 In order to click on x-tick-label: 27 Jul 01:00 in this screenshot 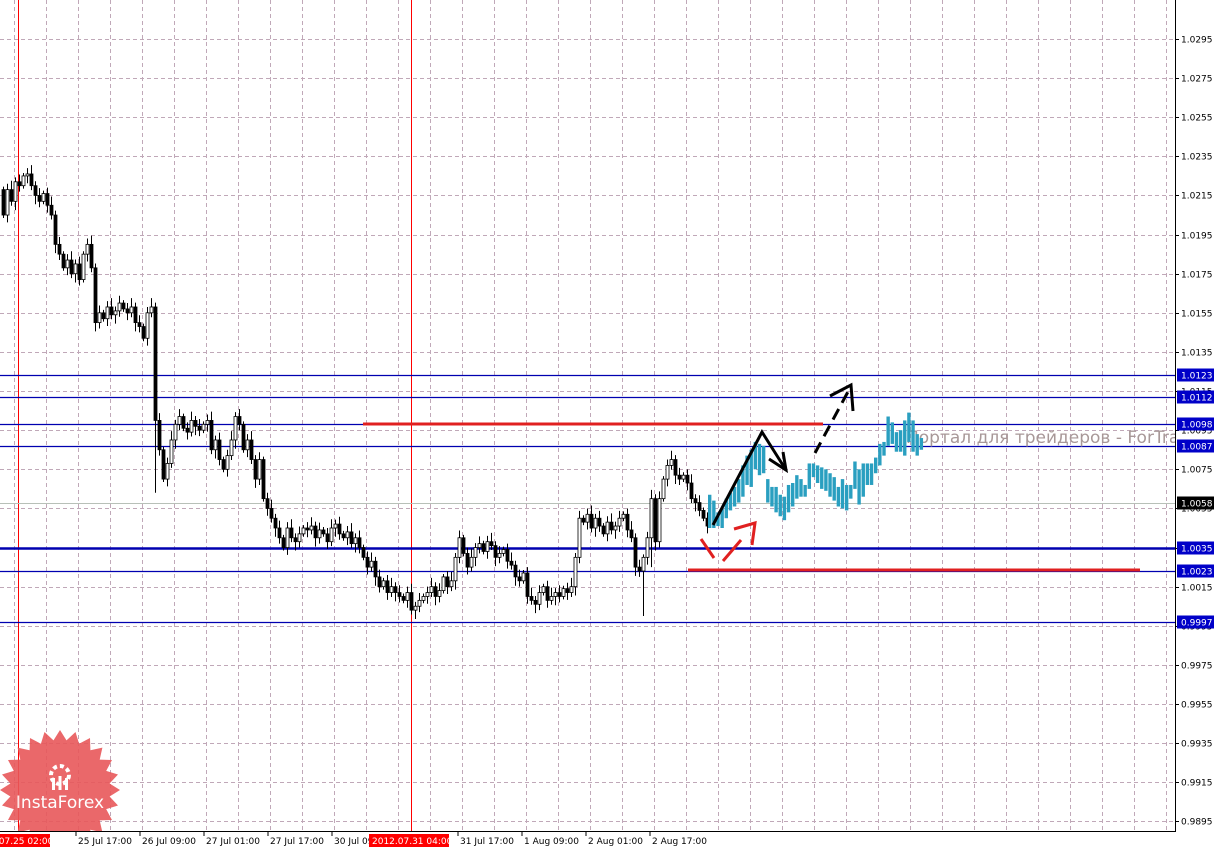, I will do `click(233, 842)`.